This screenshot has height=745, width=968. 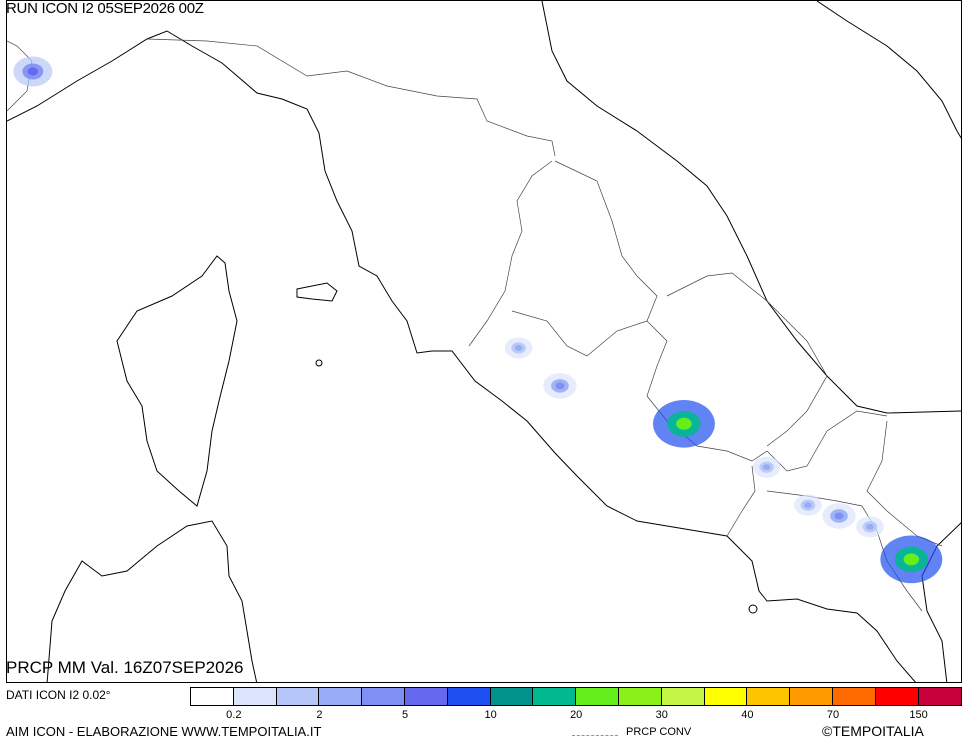 I want to click on legend-tick-label: 20, so click(x=576, y=715).